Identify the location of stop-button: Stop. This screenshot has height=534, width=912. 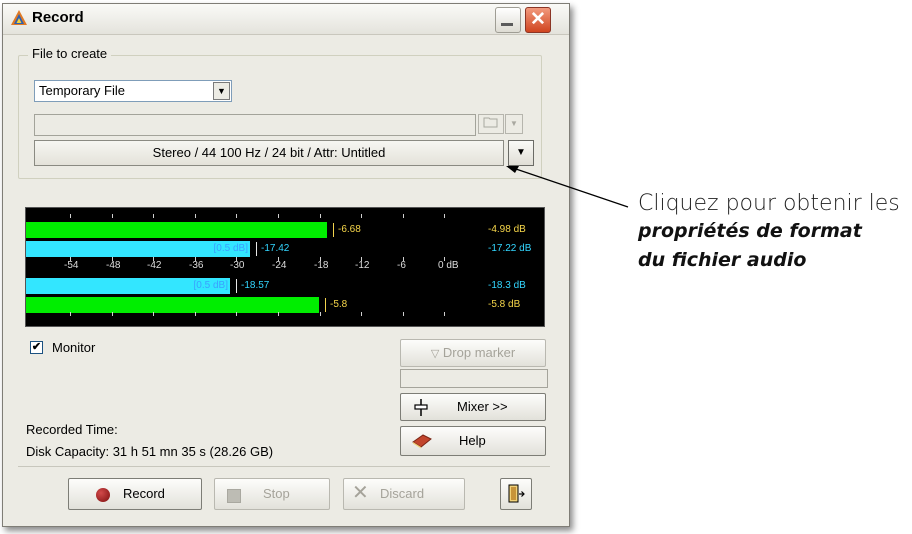
(272, 494).